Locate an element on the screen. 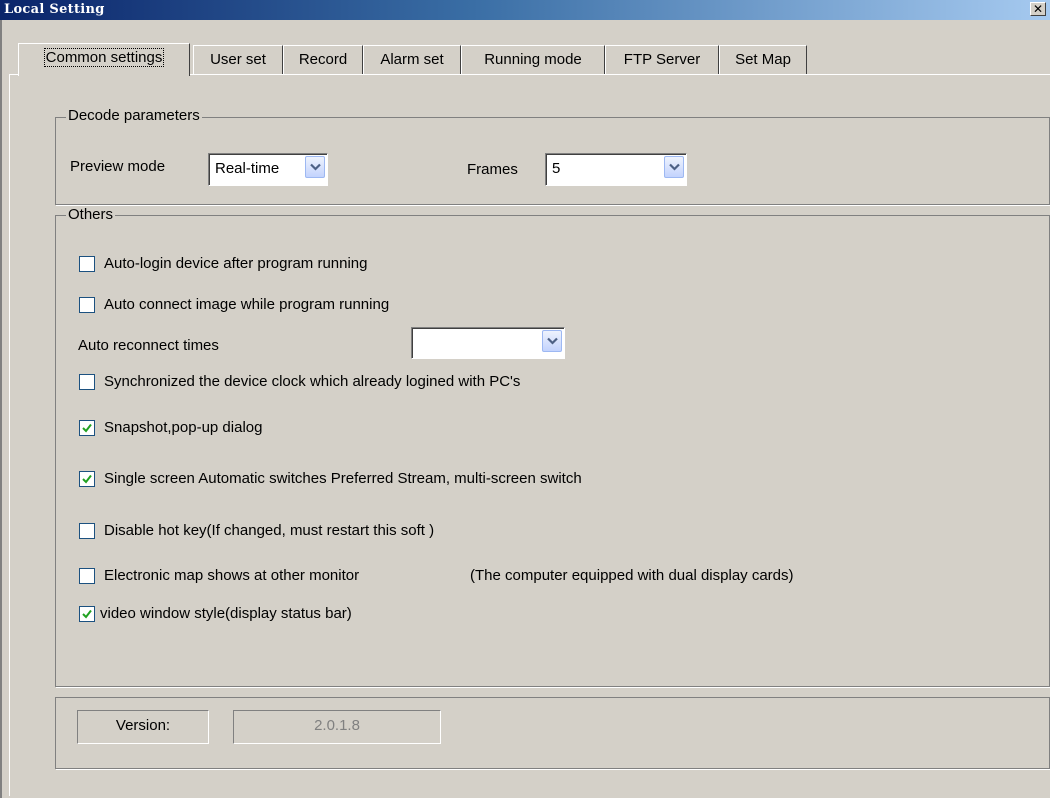 The width and height of the screenshot is (1050, 798). auto-reconnect-label: Auto reconnect times is located at coordinates (148, 345).